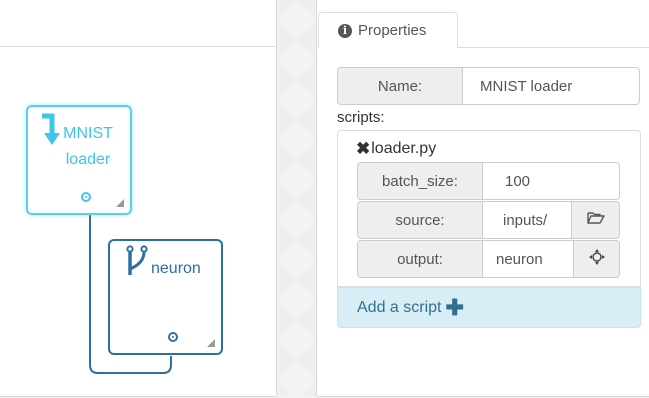  I want to click on param-label: output:, so click(420, 259).